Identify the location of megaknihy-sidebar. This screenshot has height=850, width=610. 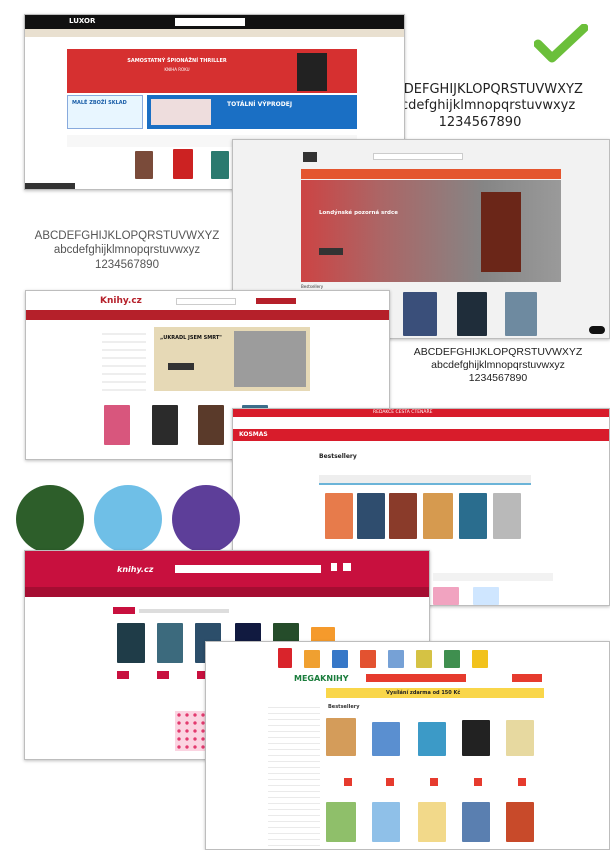
(294, 775).